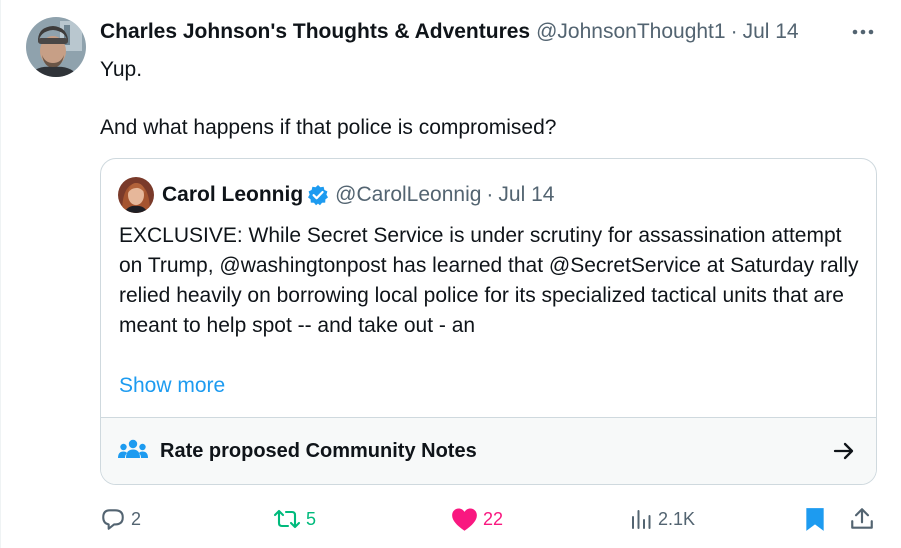  Describe the element at coordinates (464, 519) in the screenshot. I see `heart-icon` at that location.